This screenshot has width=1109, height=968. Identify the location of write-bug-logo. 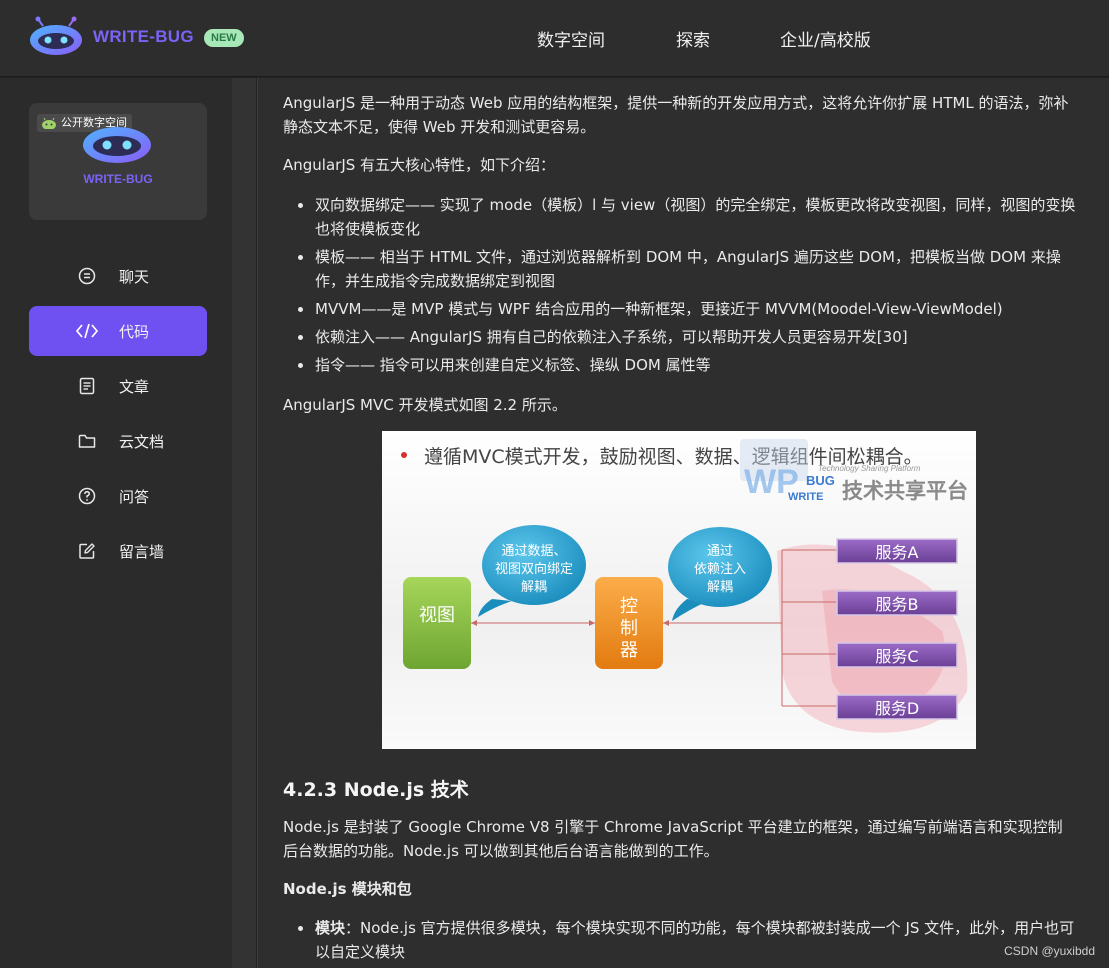
(56, 36).